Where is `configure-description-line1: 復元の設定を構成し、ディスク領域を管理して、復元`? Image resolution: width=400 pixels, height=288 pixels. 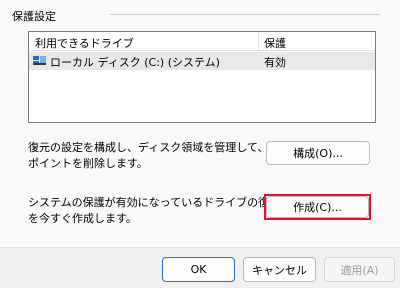 configure-description-line1: 復元の設定を構成し、ディスク領域を管理して、復元 is located at coordinates (159, 147).